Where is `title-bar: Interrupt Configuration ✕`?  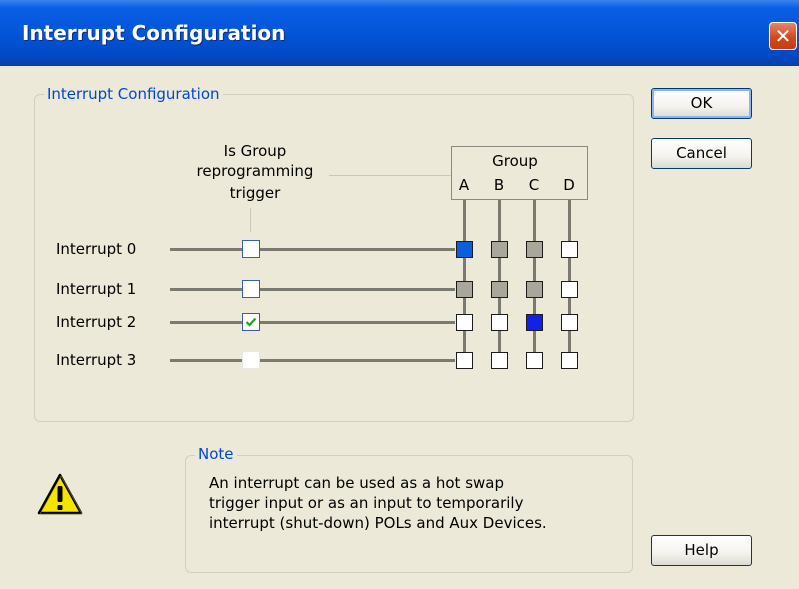
title-bar: Interrupt Configuration ✕ is located at coordinates (399, 33).